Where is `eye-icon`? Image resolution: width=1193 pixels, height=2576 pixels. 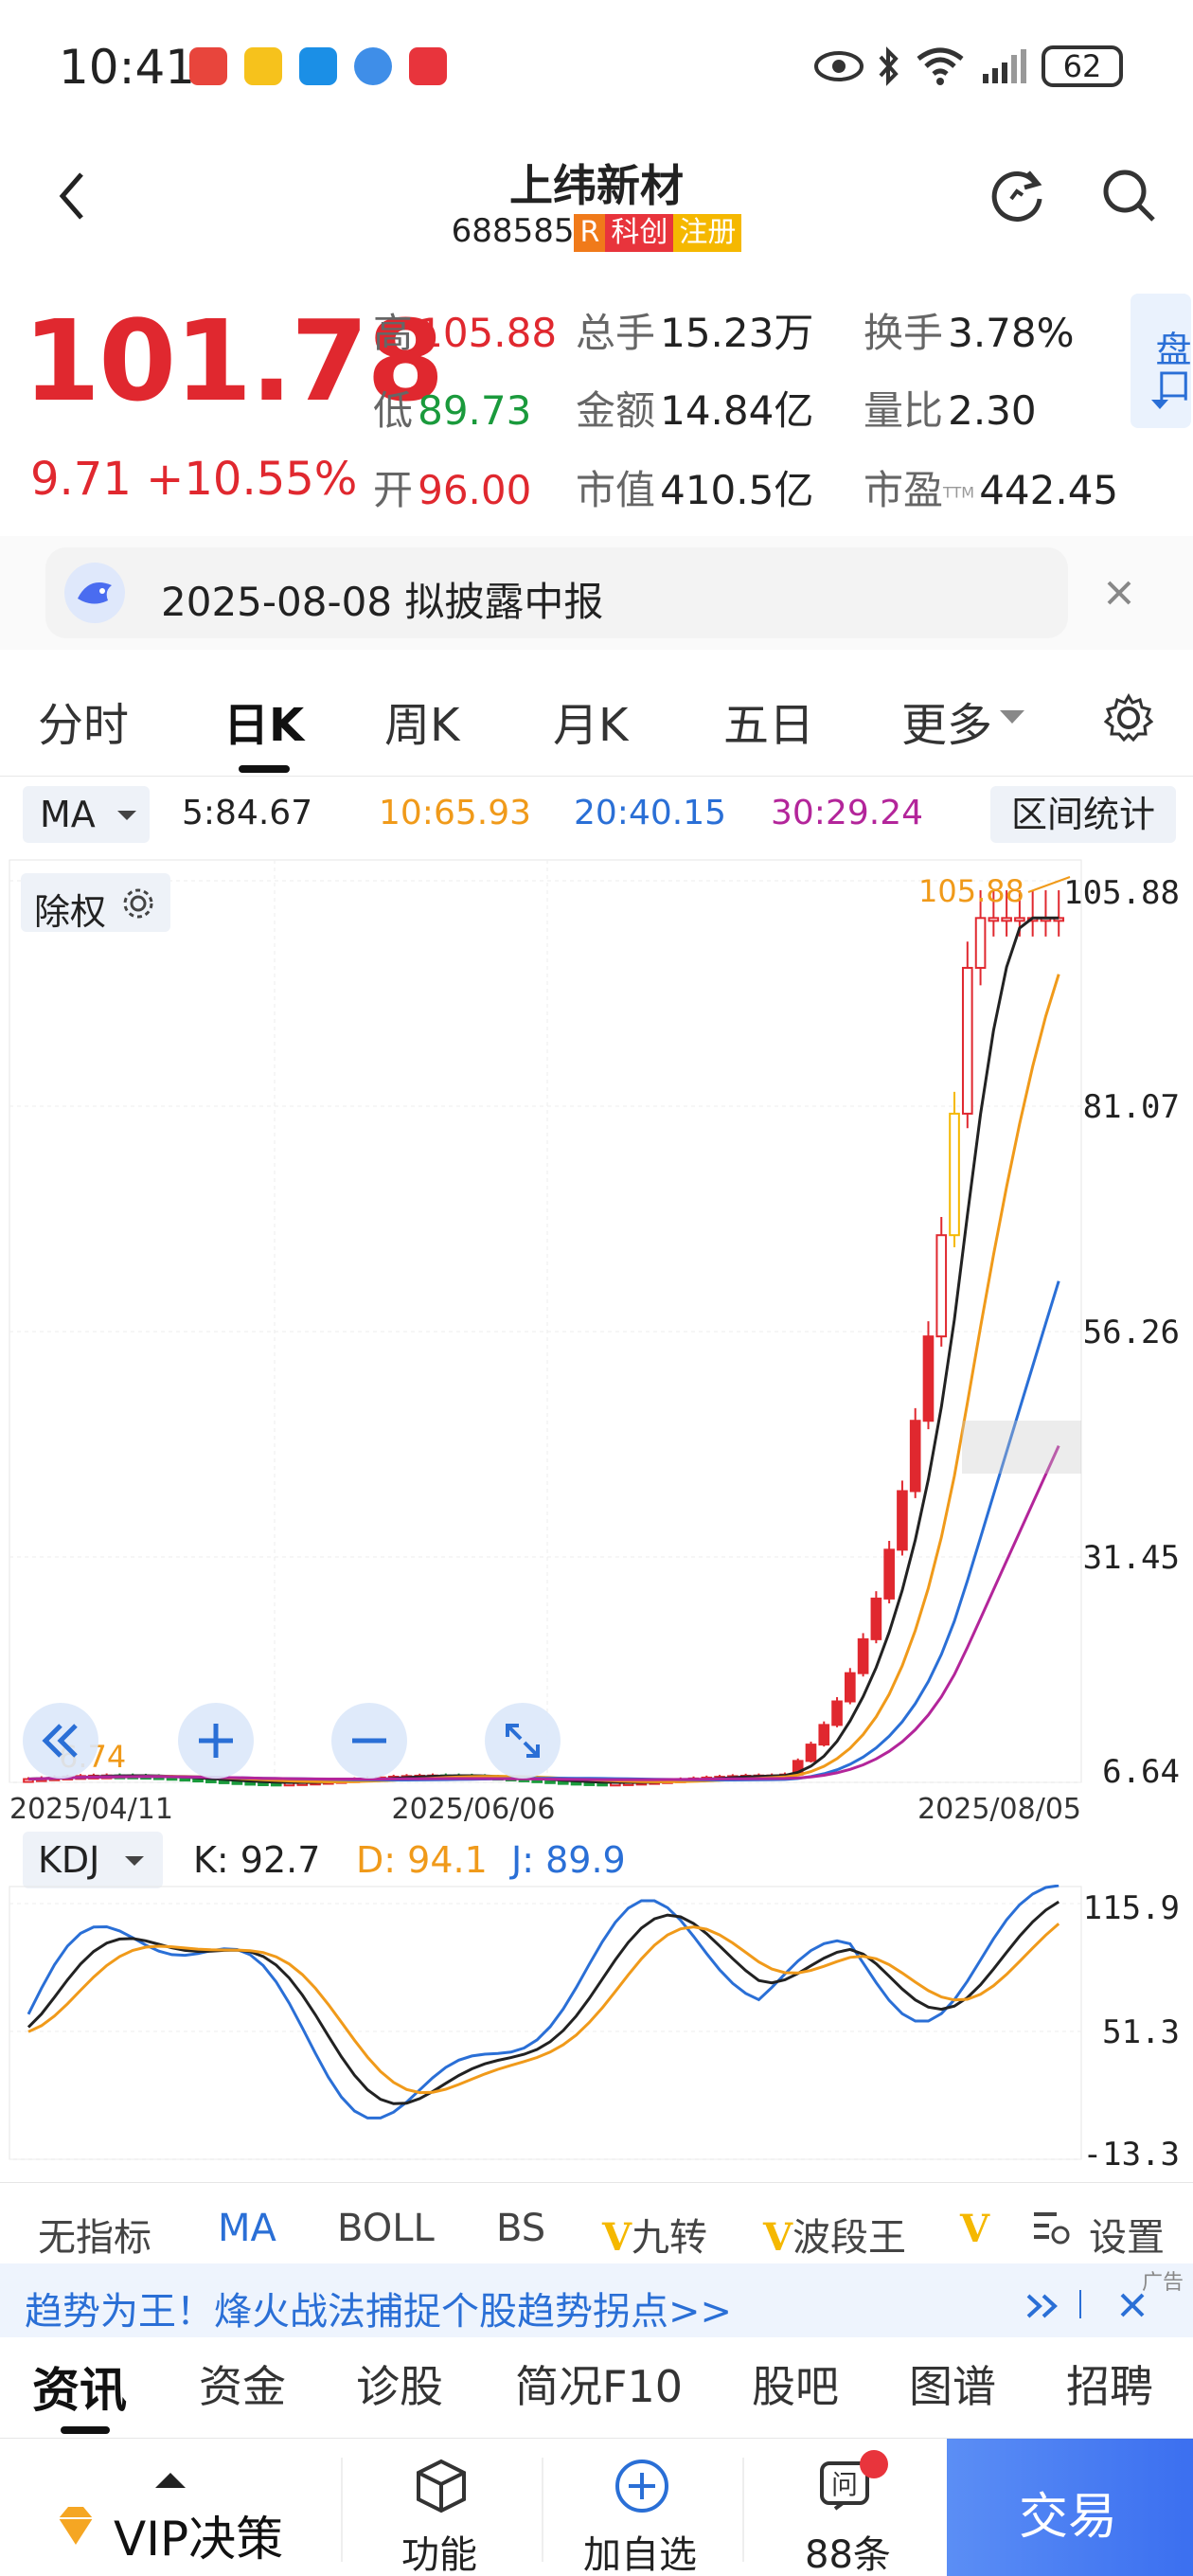 eye-icon is located at coordinates (839, 66).